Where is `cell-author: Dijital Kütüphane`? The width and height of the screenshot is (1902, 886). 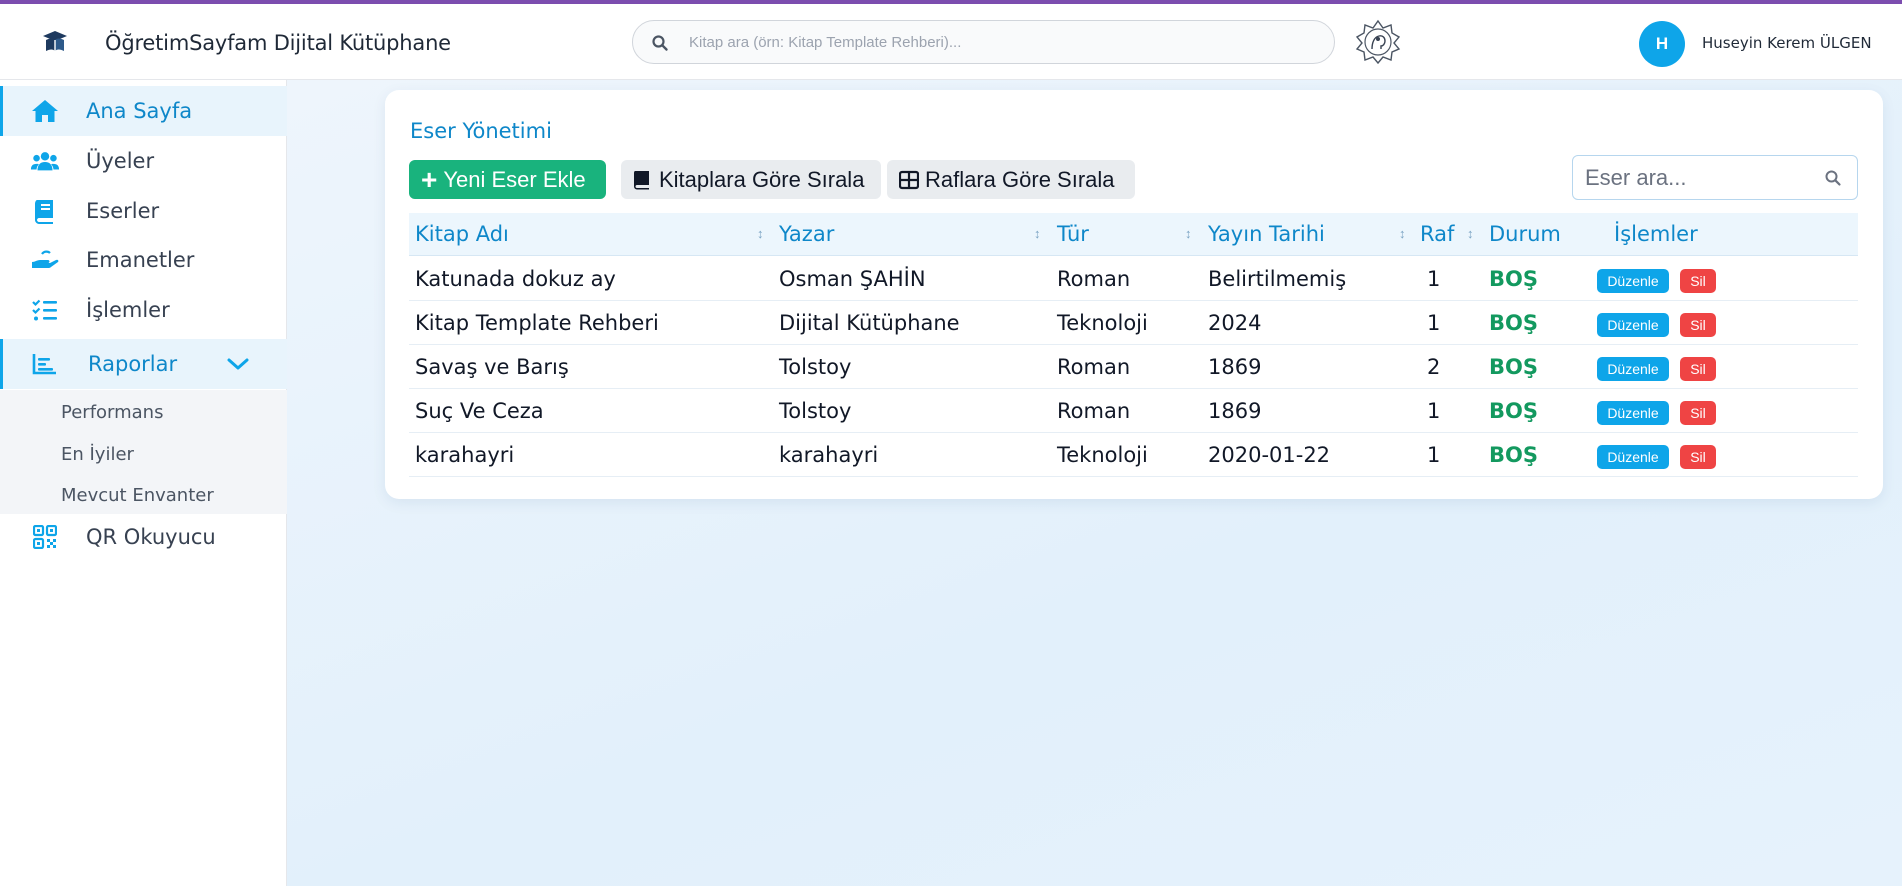 cell-author: Dijital Kütüphane is located at coordinates (869, 323).